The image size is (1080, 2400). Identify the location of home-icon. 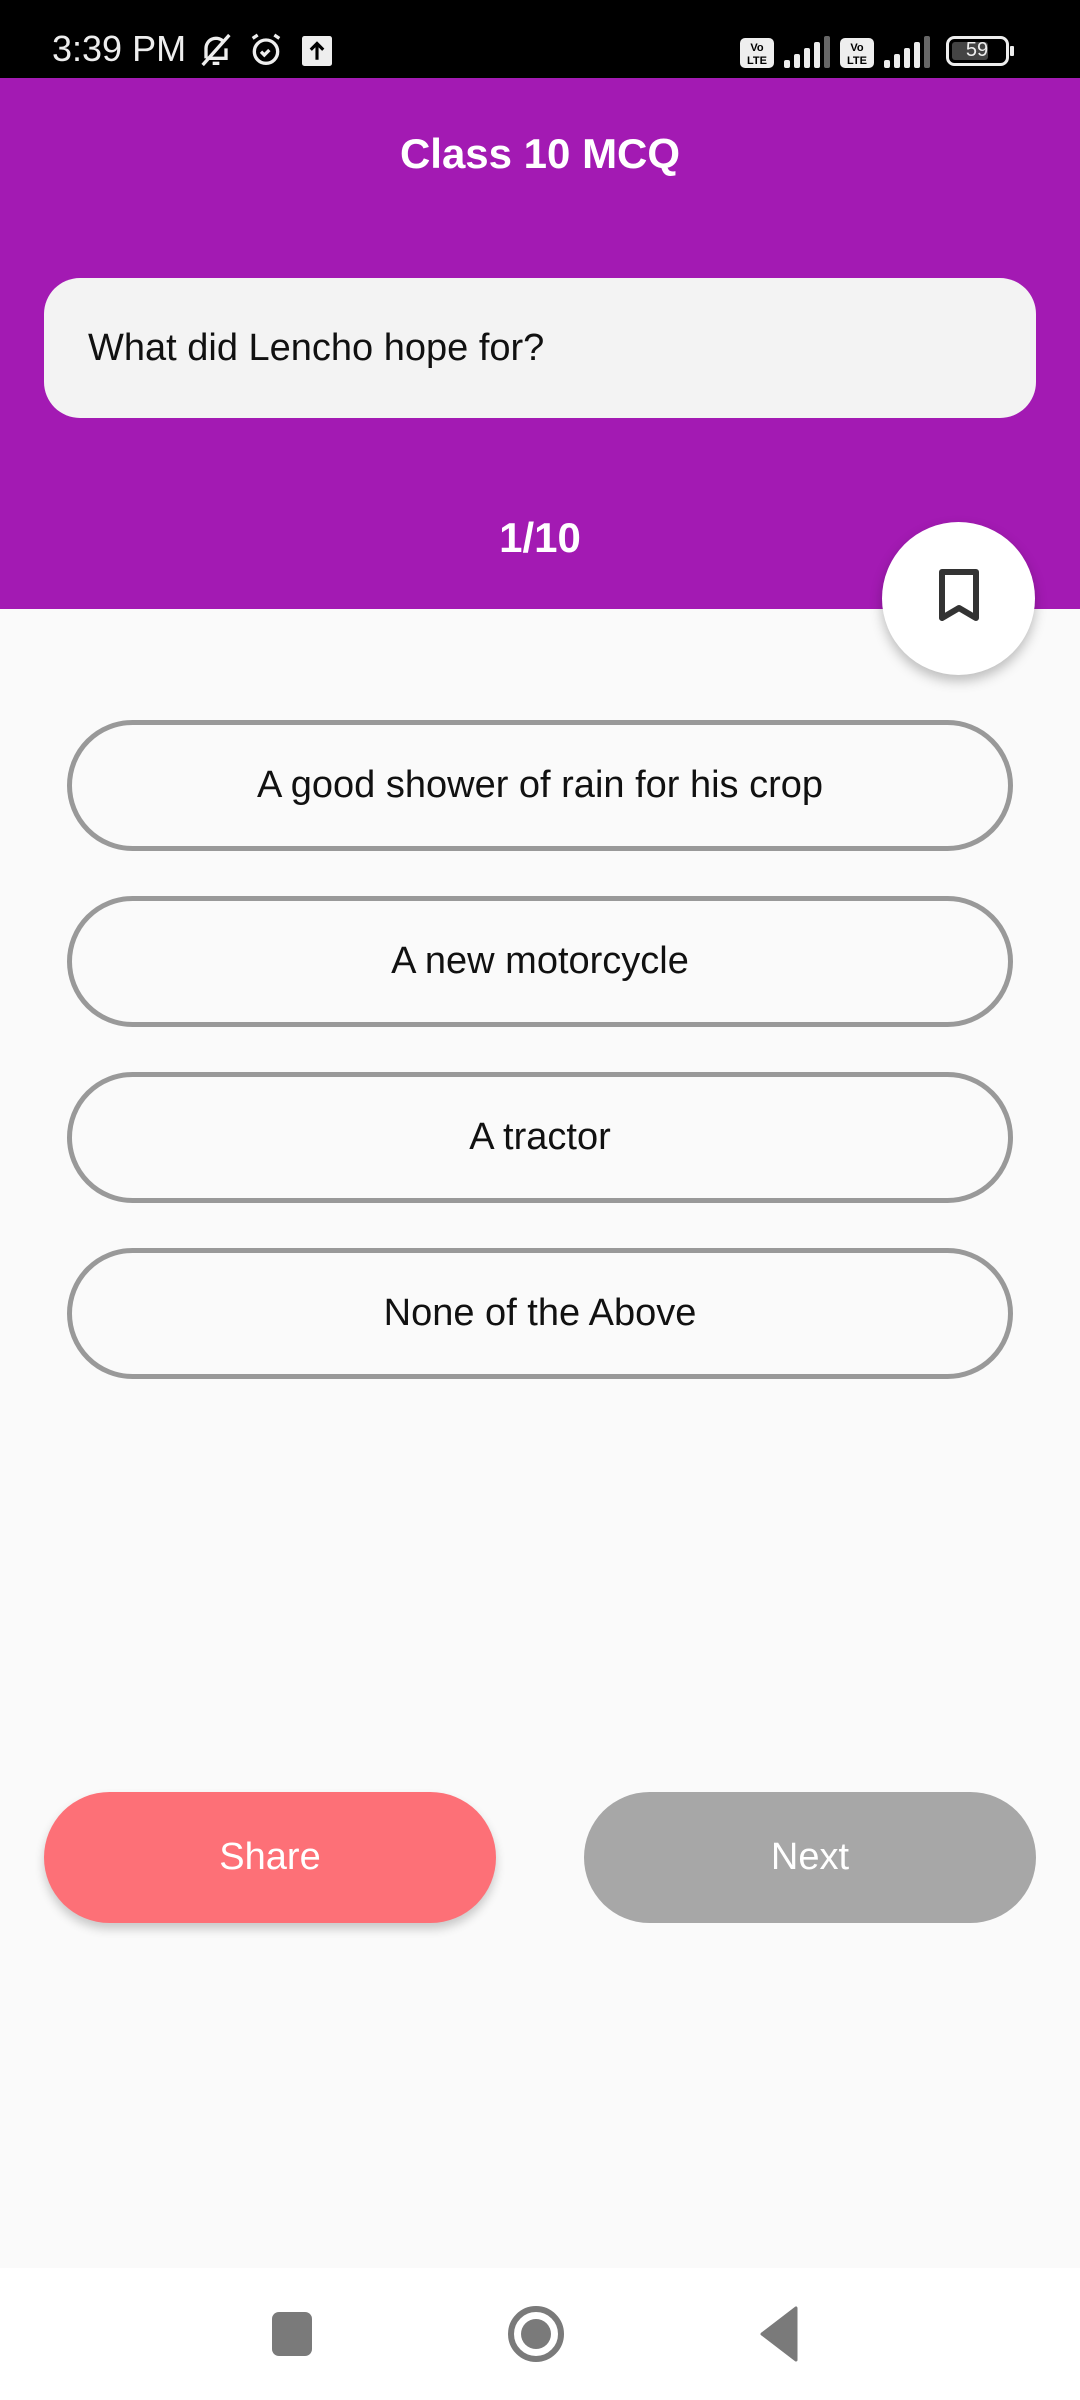
(536, 2336).